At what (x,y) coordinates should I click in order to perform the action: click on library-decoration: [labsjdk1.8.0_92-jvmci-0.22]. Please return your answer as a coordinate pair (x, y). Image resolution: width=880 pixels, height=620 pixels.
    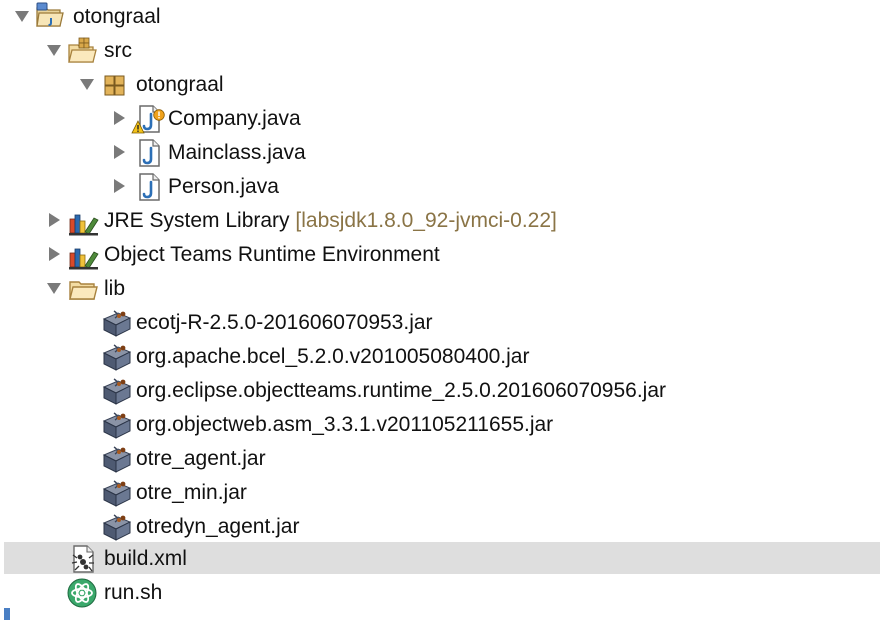
    Looking at the image, I should click on (426, 220).